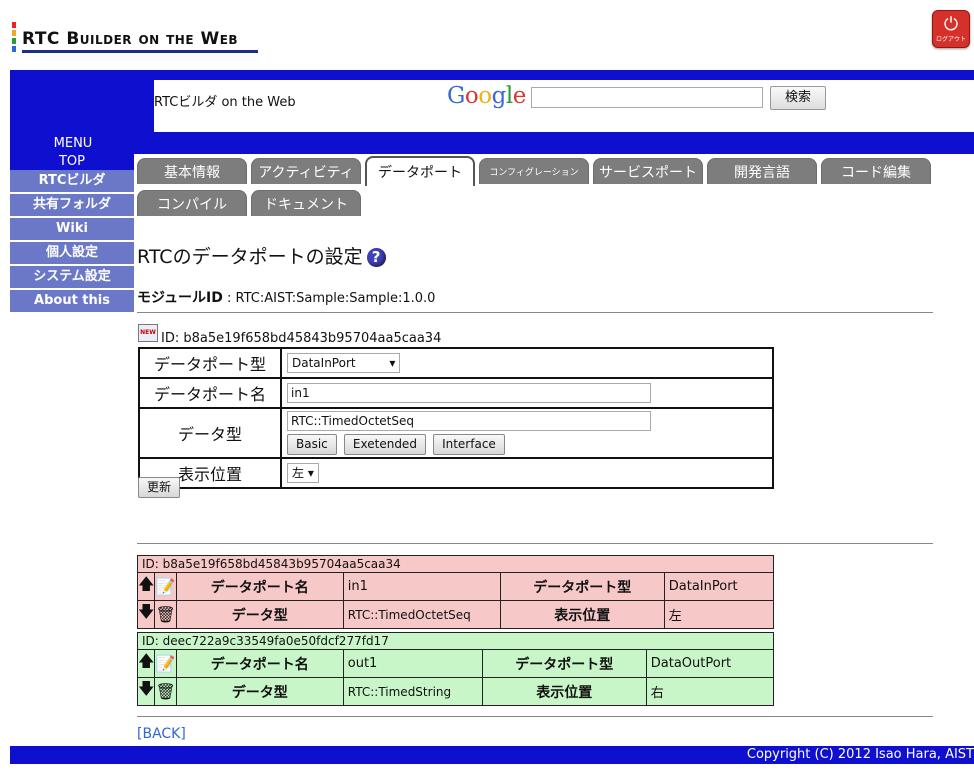  I want to click on logout-label: ログアウト, so click(950, 39).